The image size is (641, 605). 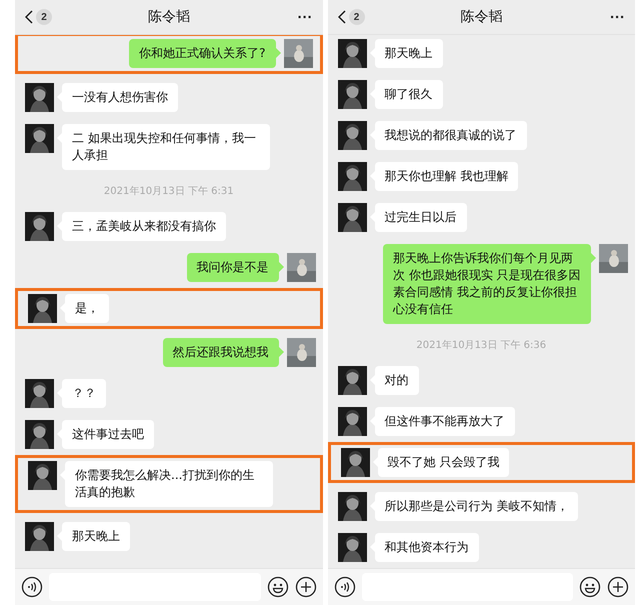 What do you see at coordinates (168, 192) in the screenshot?
I see `timestamp: 2021年10月13日 下午 6:31` at bounding box center [168, 192].